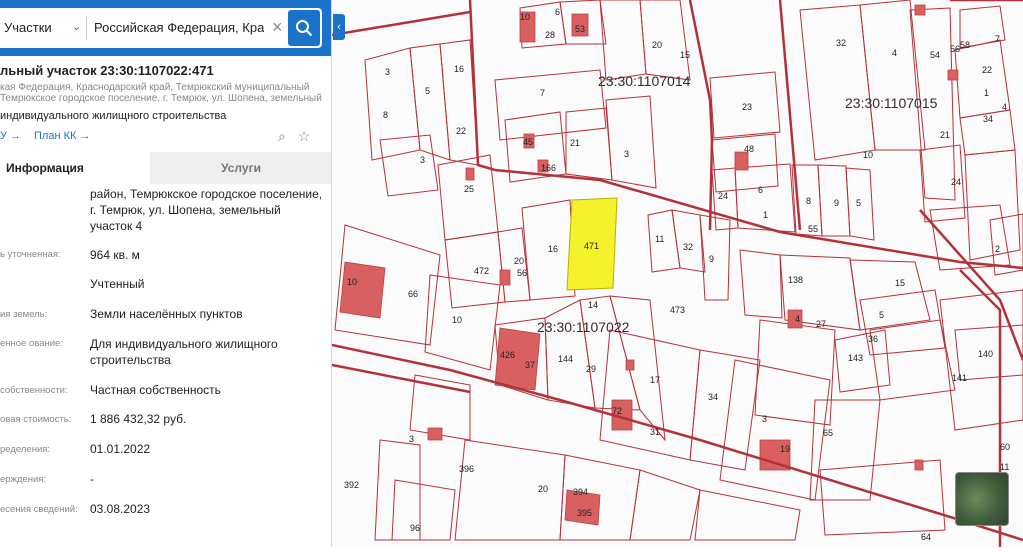 This screenshot has height=552, width=1023. Describe the element at coordinates (982, 499) in the screenshot. I see `satellite-layer-toggle` at that location.